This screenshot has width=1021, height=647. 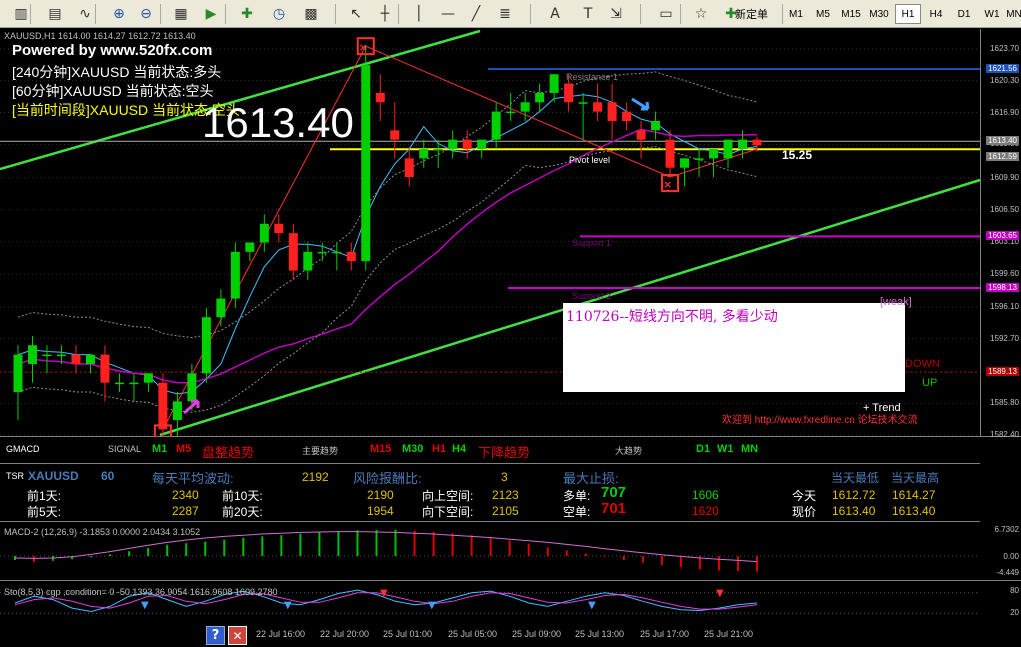 What do you see at coordinates (1013, 14) in the screenshot?
I see `timeframe-mn: MN` at bounding box center [1013, 14].